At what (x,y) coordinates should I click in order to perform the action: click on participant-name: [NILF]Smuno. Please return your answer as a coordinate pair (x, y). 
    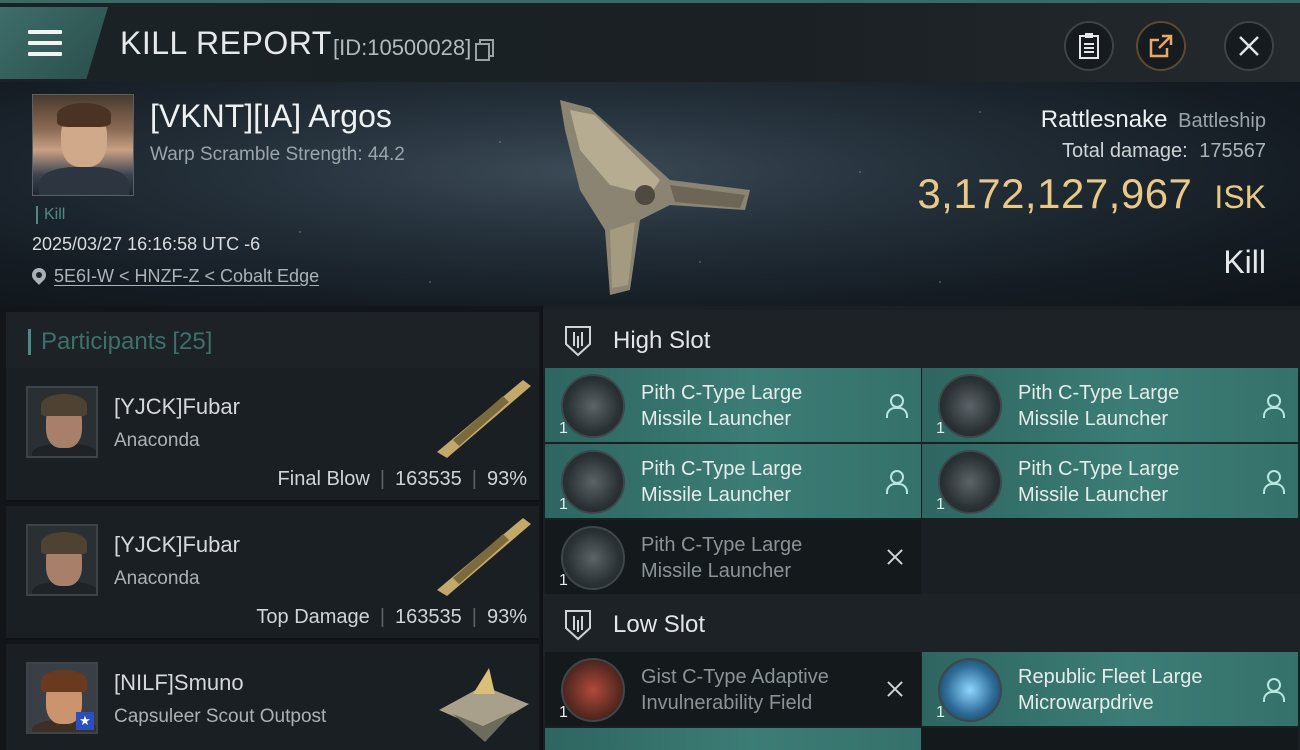
    Looking at the image, I should click on (179, 682).